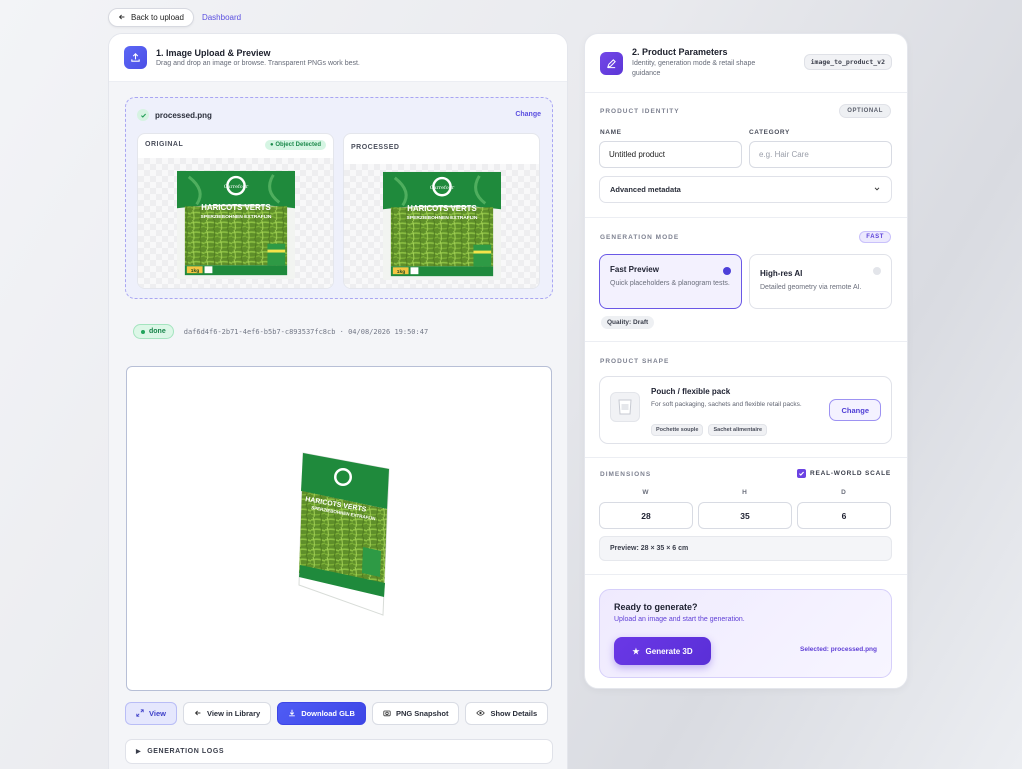  I want to click on radio-unselected-icon, so click(877, 271).